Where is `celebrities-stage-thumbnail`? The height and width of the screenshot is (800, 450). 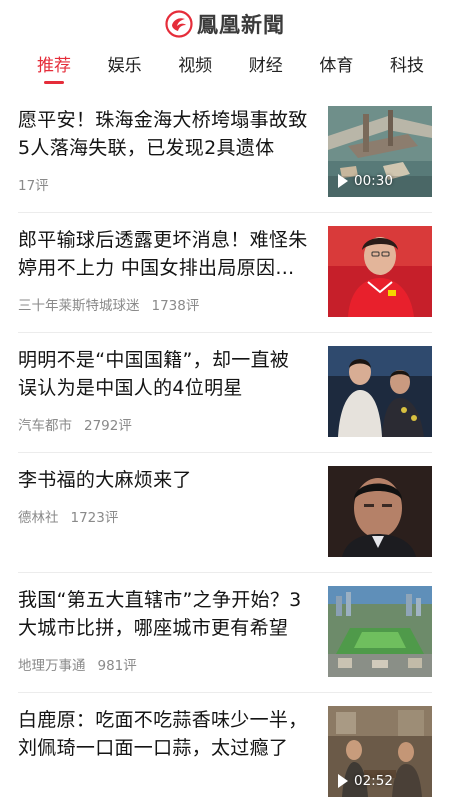 celebrities-stage-thumbnail is located at coordinates (380, 391).